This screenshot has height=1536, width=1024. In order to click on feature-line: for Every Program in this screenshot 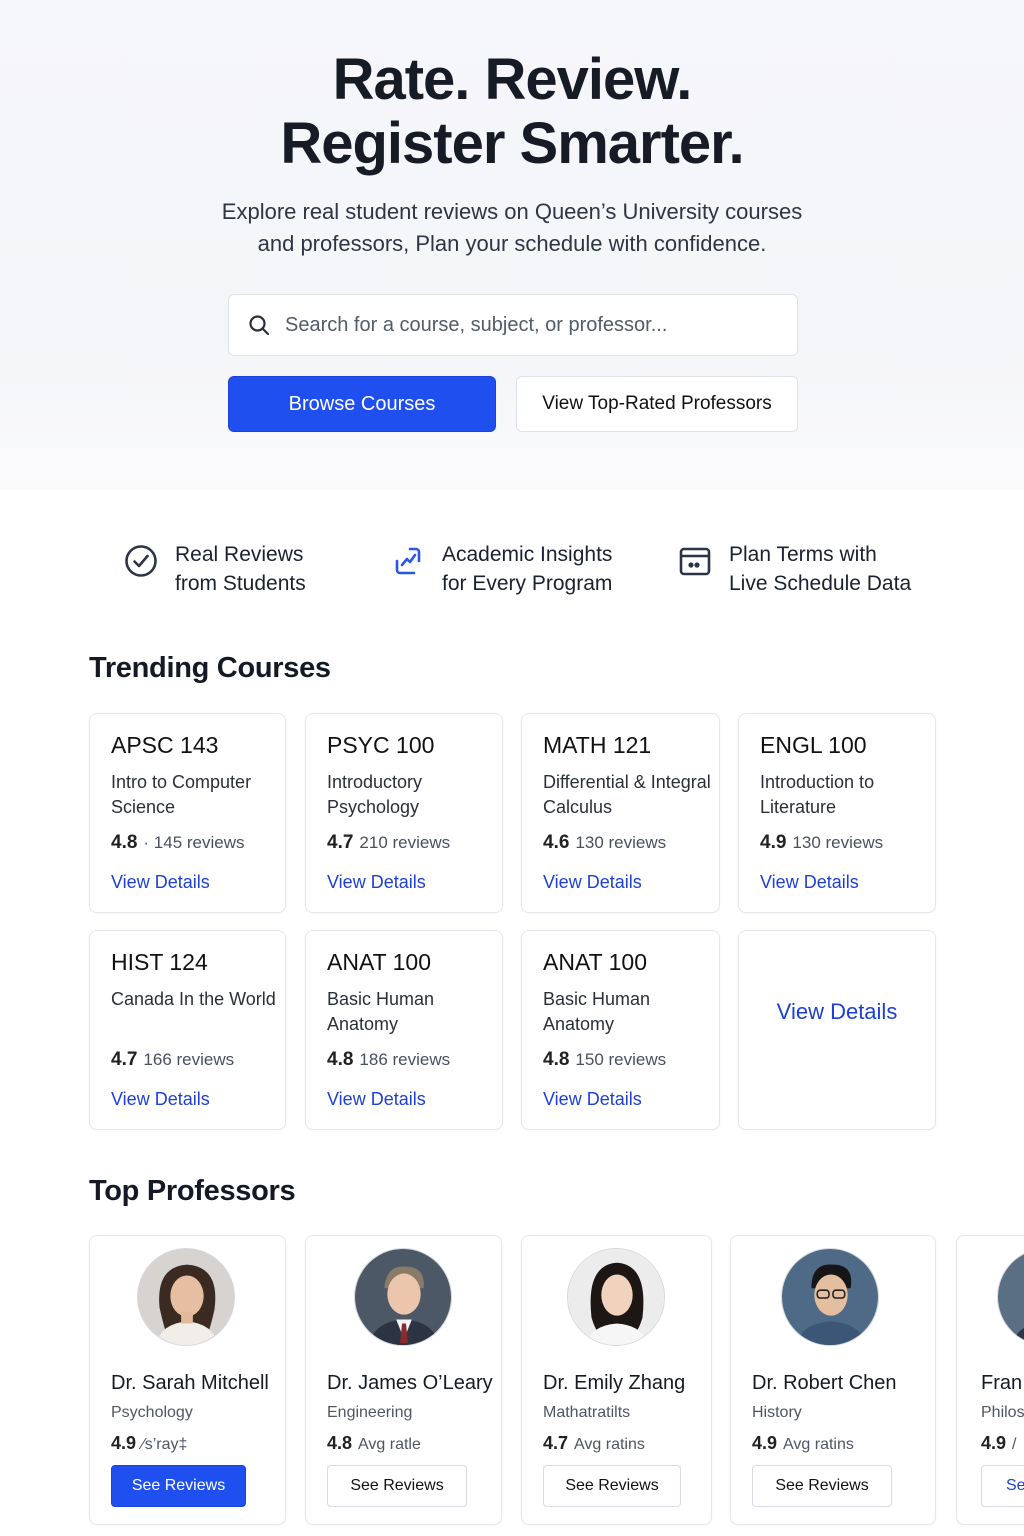, I will do `click(527, 583)`.